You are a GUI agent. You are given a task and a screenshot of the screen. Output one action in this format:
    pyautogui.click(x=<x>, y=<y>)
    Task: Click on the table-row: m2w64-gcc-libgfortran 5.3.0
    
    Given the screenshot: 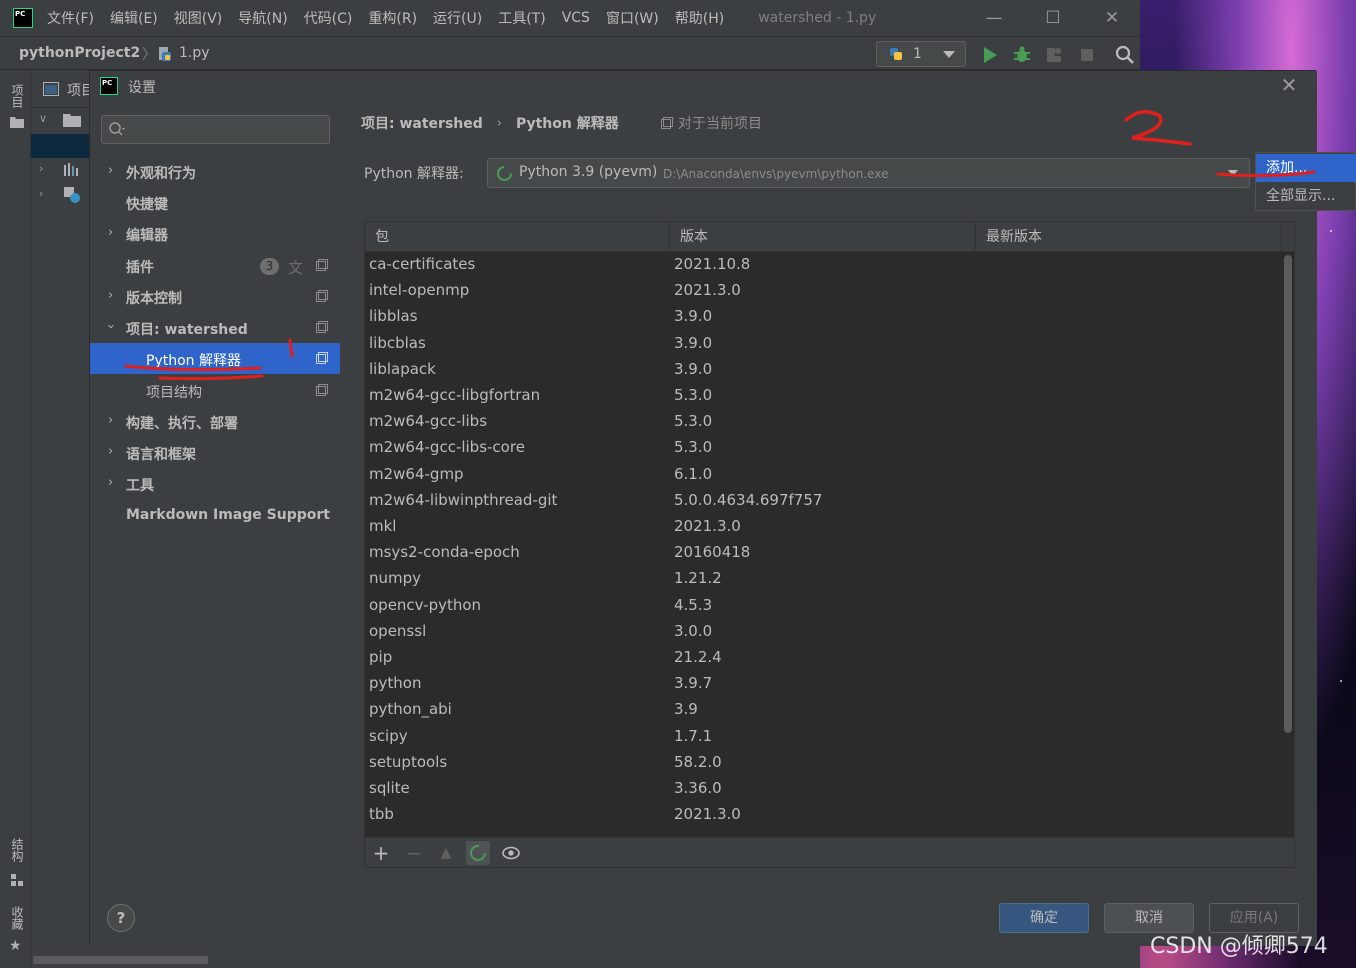 What is the action you would take?
    pyautogui.click(x=823, y=397)
    